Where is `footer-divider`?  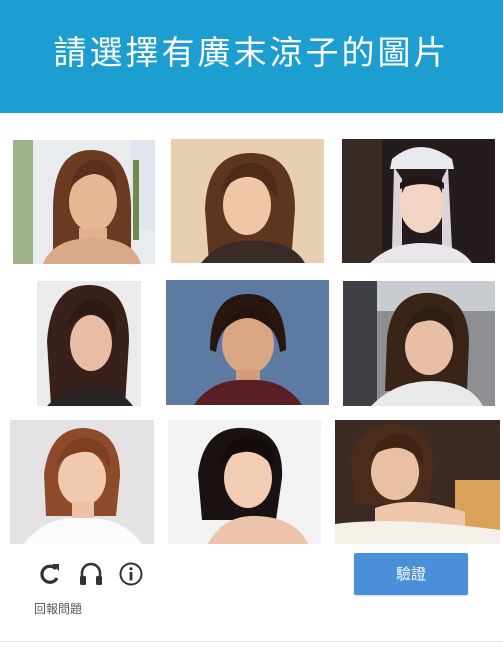 footer-divider is located at coordinates (251, 641).